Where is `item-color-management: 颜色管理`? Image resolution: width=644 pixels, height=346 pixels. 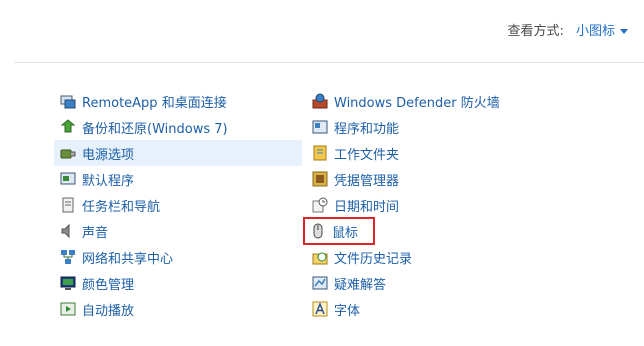
item-color-management: 颜色管理 is located at coordinates (178, 283).